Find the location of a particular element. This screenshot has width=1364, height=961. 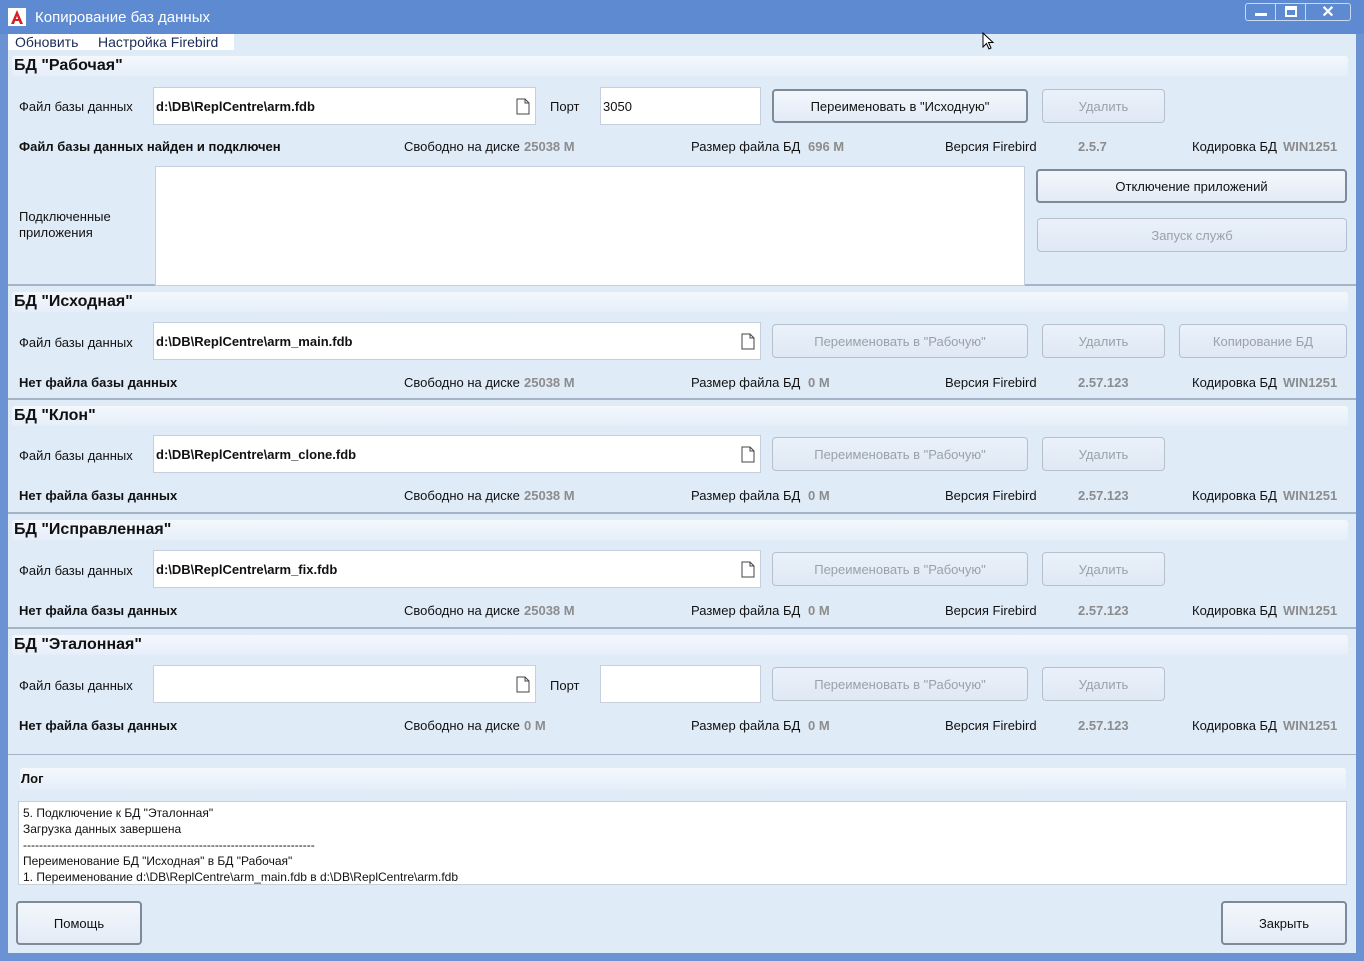

log-header: Лог is located at coordinates (683, 779).